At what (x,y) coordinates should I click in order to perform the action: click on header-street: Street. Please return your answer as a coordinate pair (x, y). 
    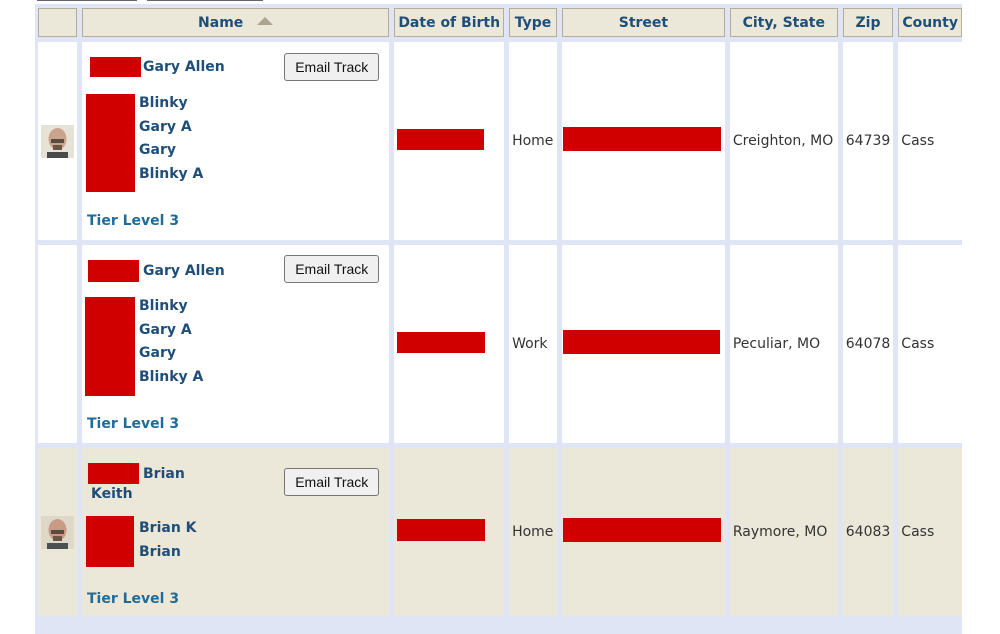
    Looking at the image, I should click on (643, 22).